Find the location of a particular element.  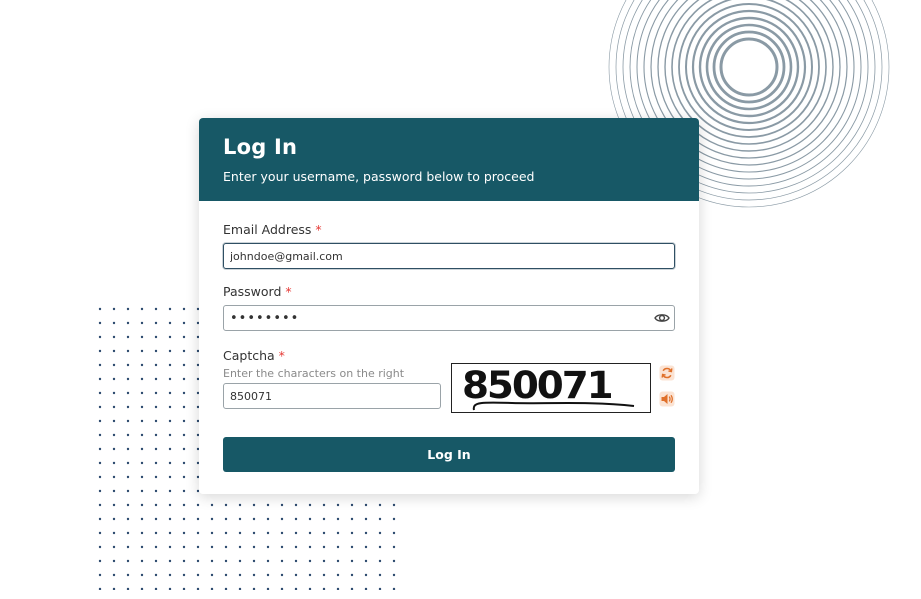

password-field is located at coordinates (449, 318).